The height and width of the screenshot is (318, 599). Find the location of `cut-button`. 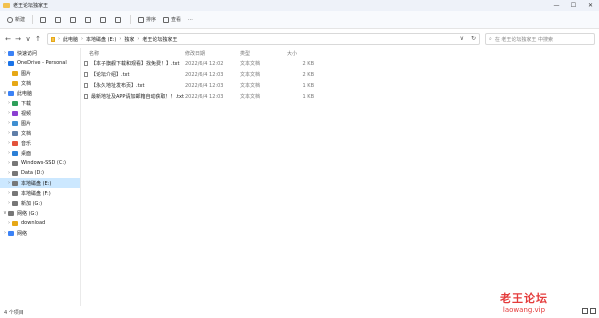

cut-button is located at coordinates (44, 19).